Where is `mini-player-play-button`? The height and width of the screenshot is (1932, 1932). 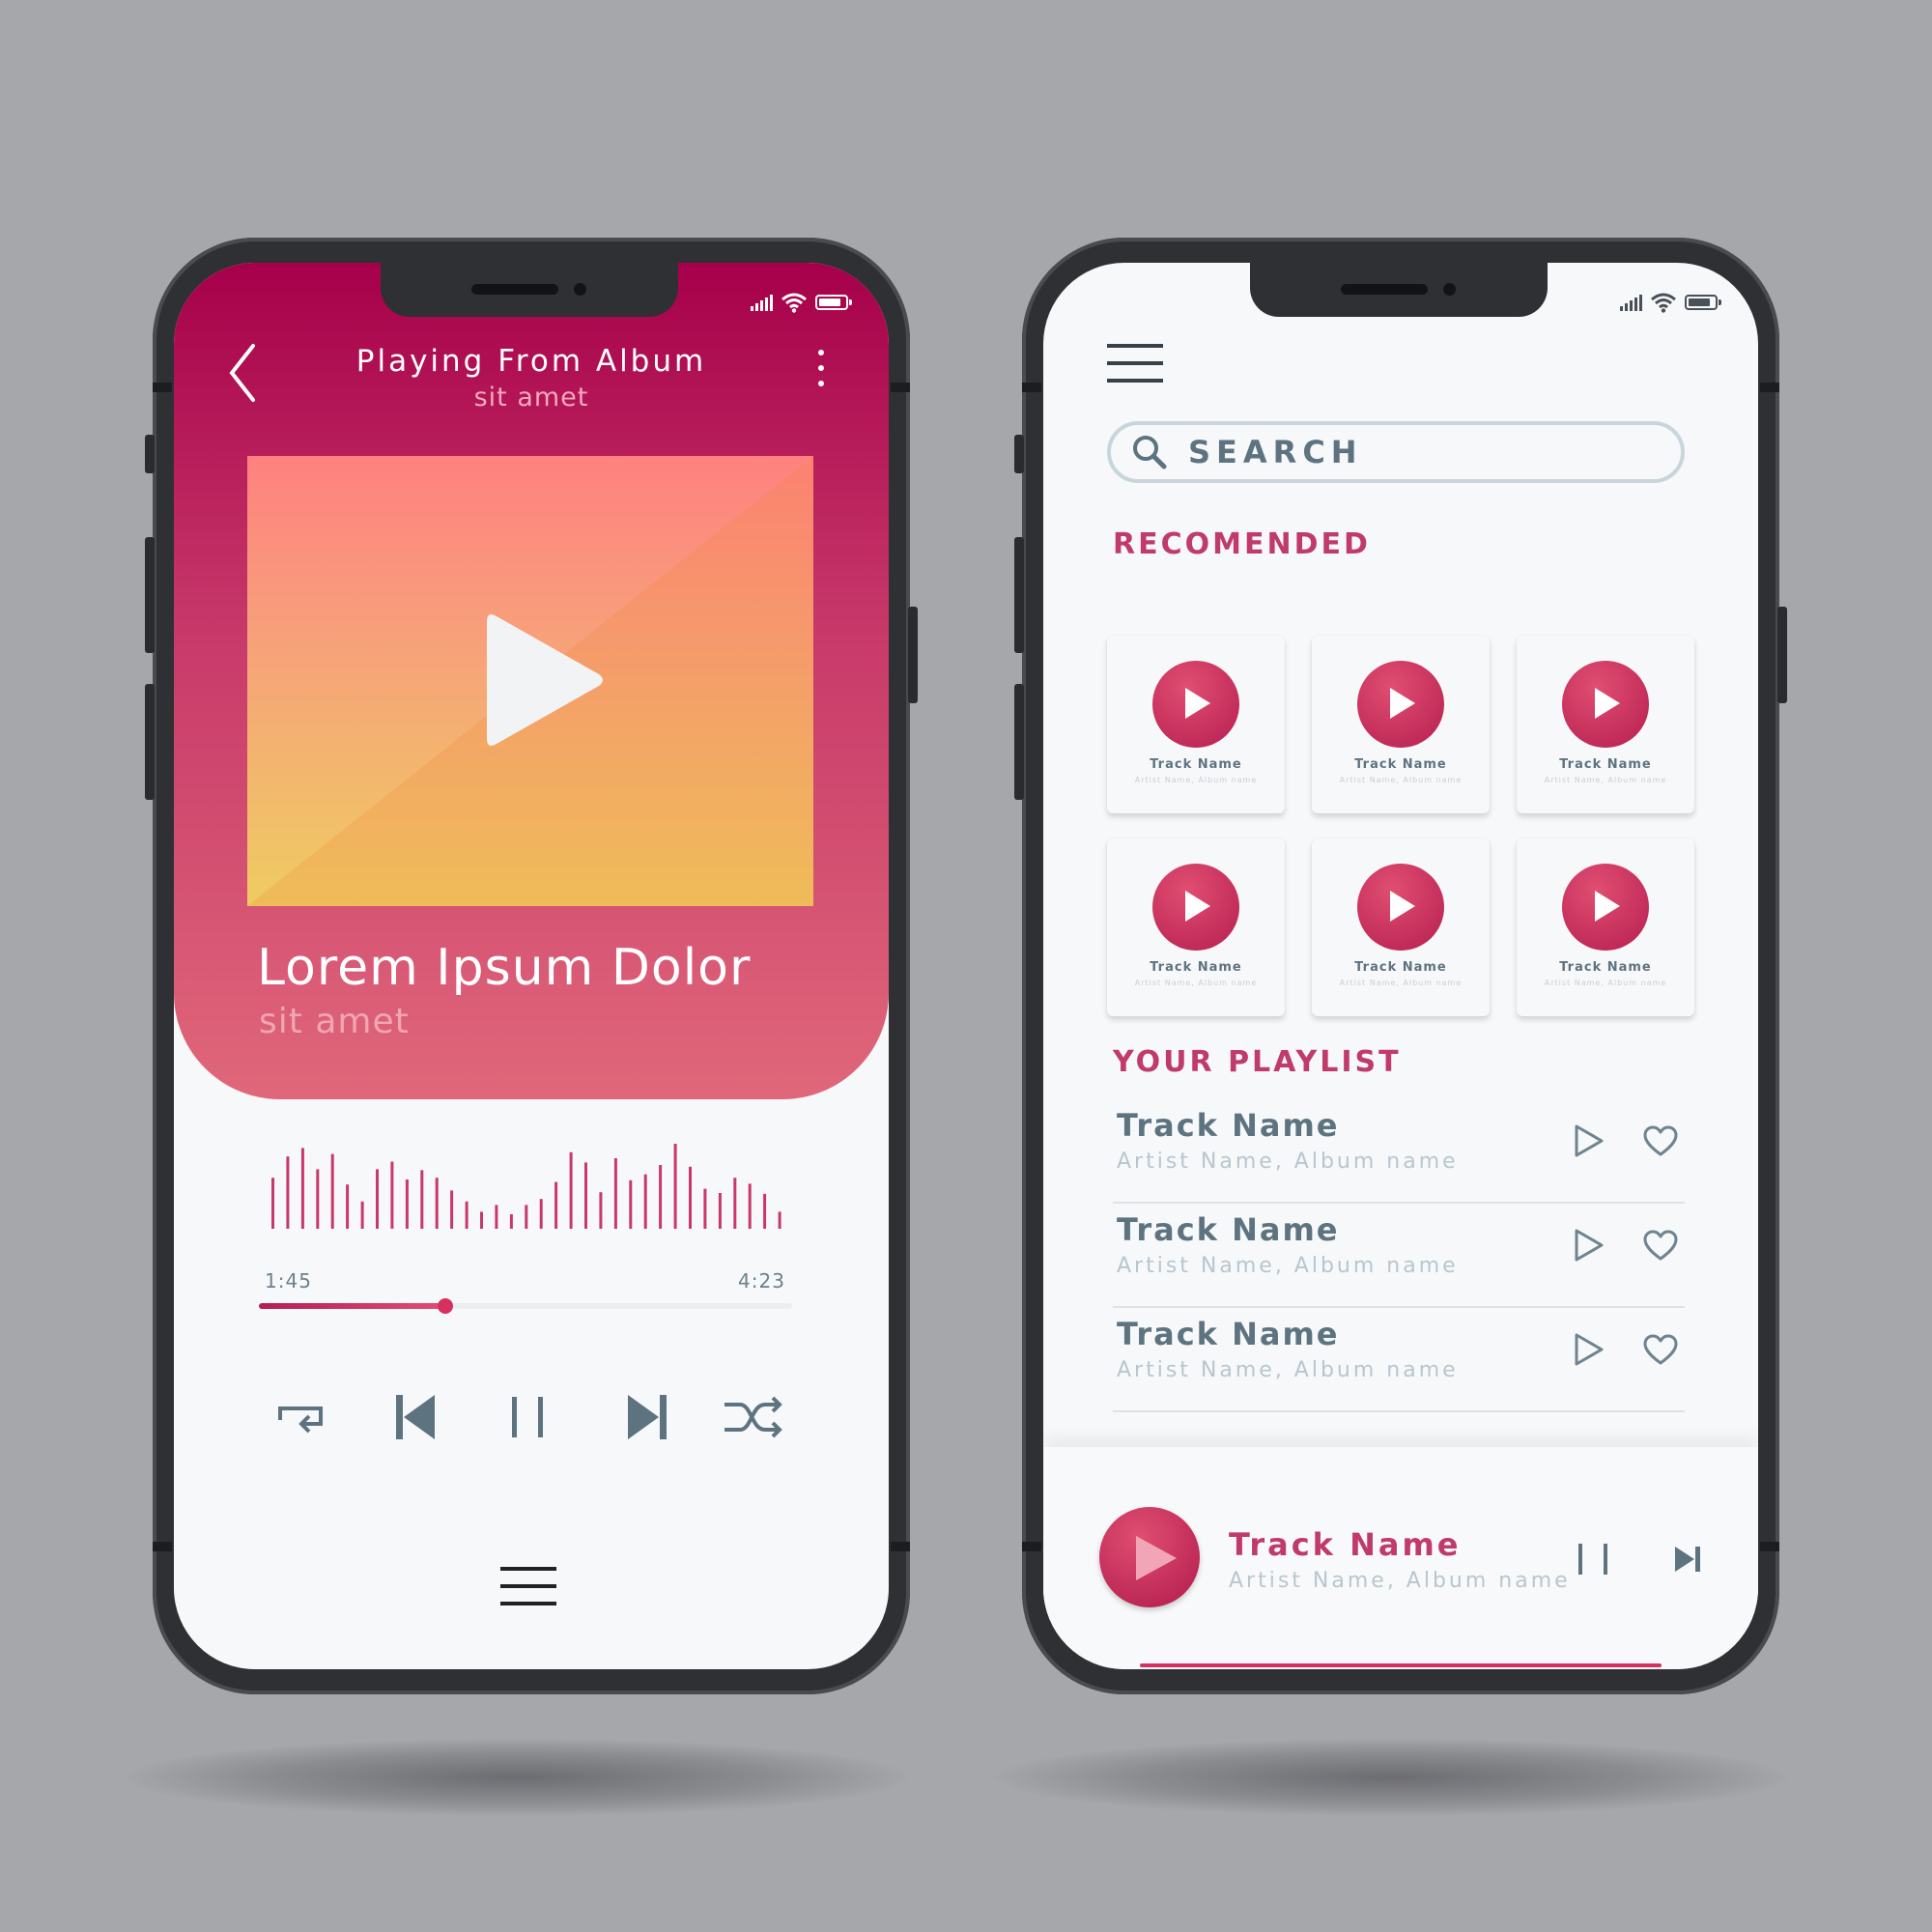 mini-player-play-button is located at coordinates (1149, 1557).